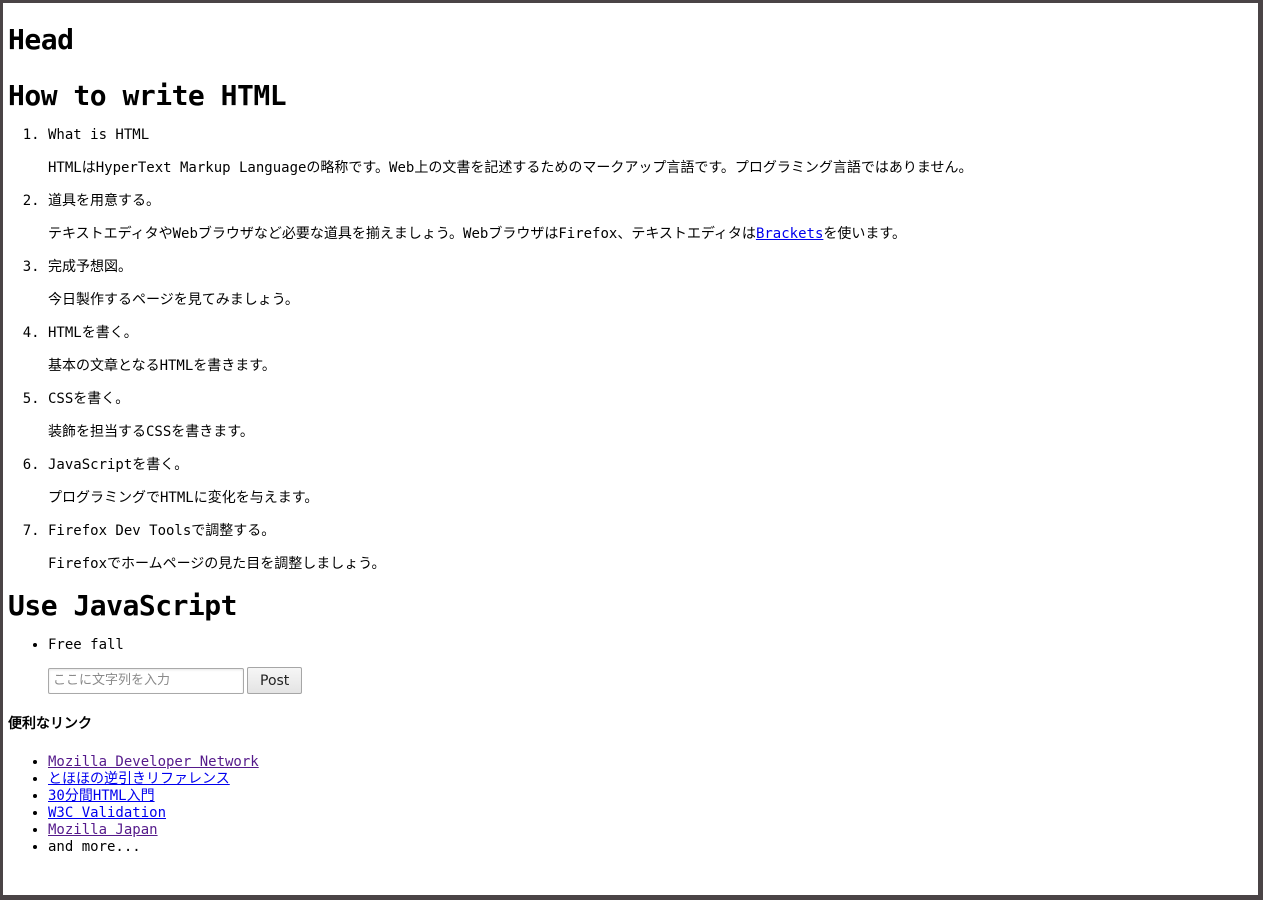 The image size is (1263, 900). What do you see at coordinates (147, 95) in the screenshot?
I see `howto-heading: How to write HTML` at bounding box center [147, 95].